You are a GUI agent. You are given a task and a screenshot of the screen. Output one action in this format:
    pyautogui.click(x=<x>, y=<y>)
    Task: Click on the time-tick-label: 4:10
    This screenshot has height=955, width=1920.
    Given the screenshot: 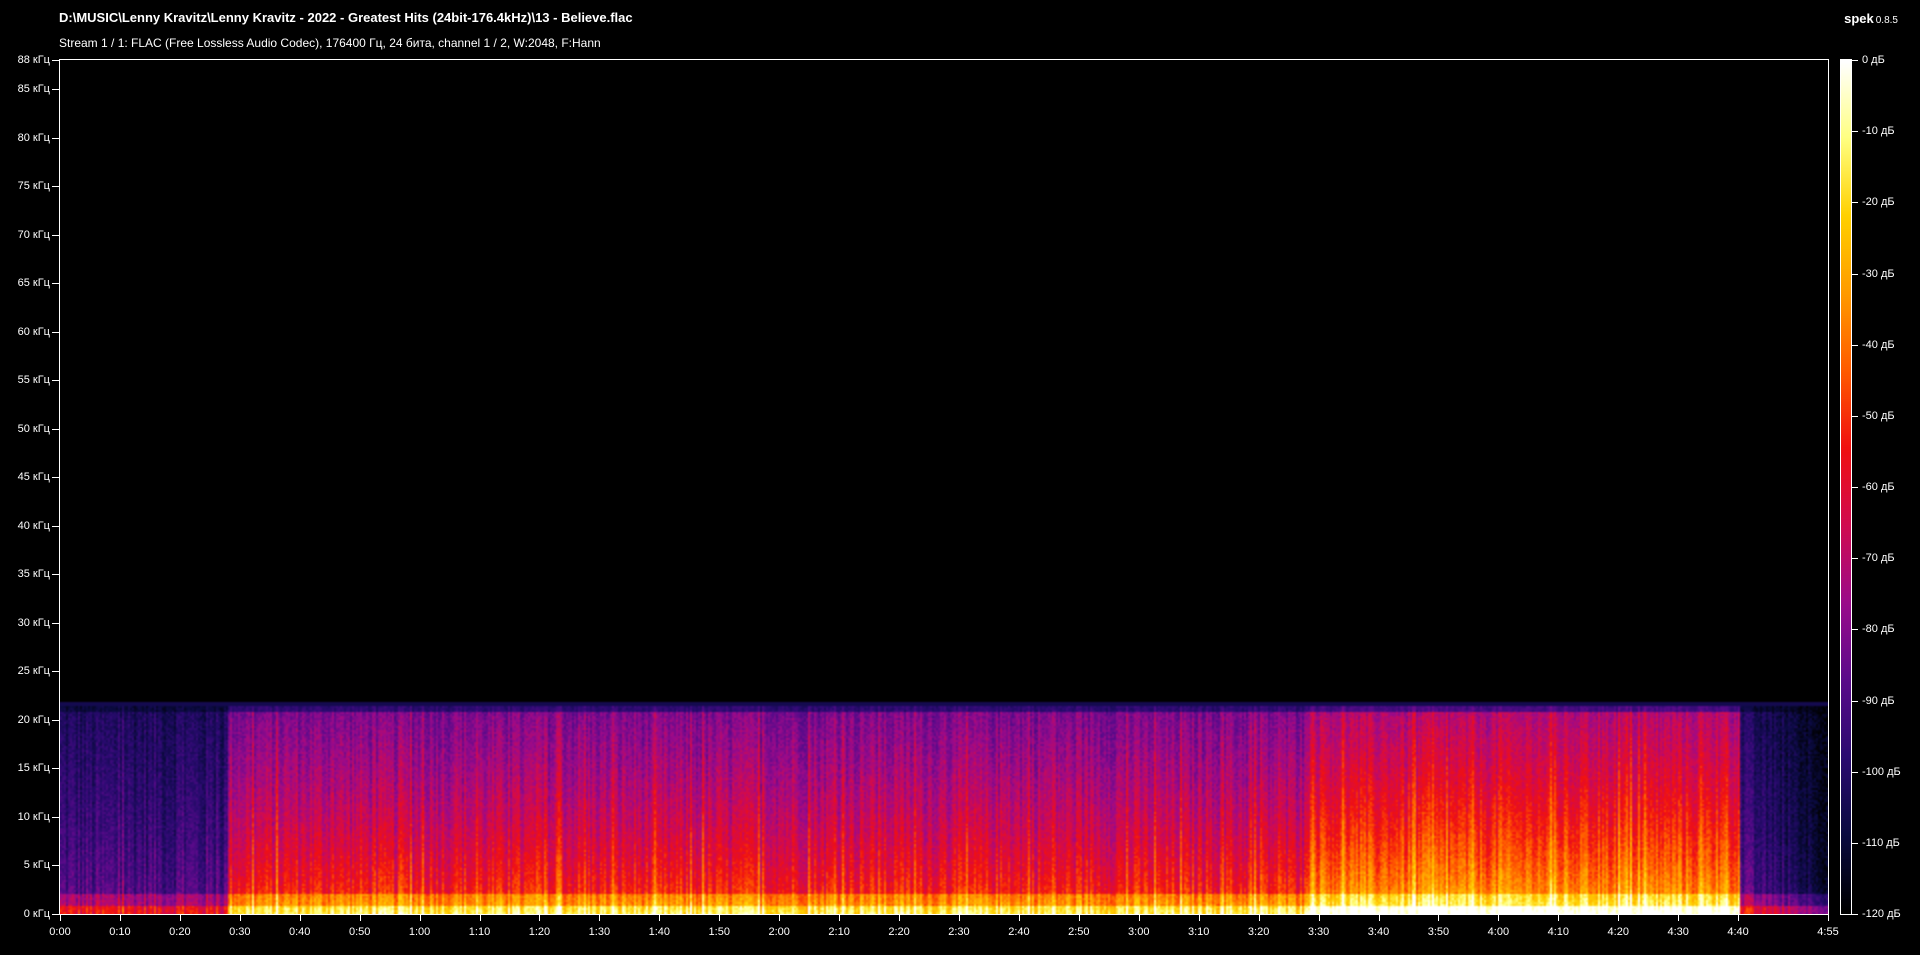 What is the action you would take?
    pyautogui.click(x=1558, y=932)
    